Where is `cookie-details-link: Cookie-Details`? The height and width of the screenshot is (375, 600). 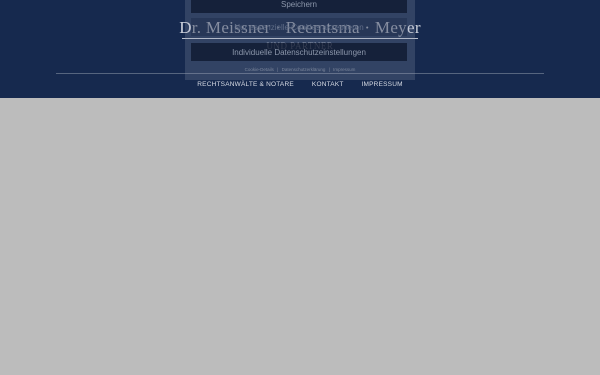
cookie-details-link: Cookie-Details is located at coordinates (259, 69).